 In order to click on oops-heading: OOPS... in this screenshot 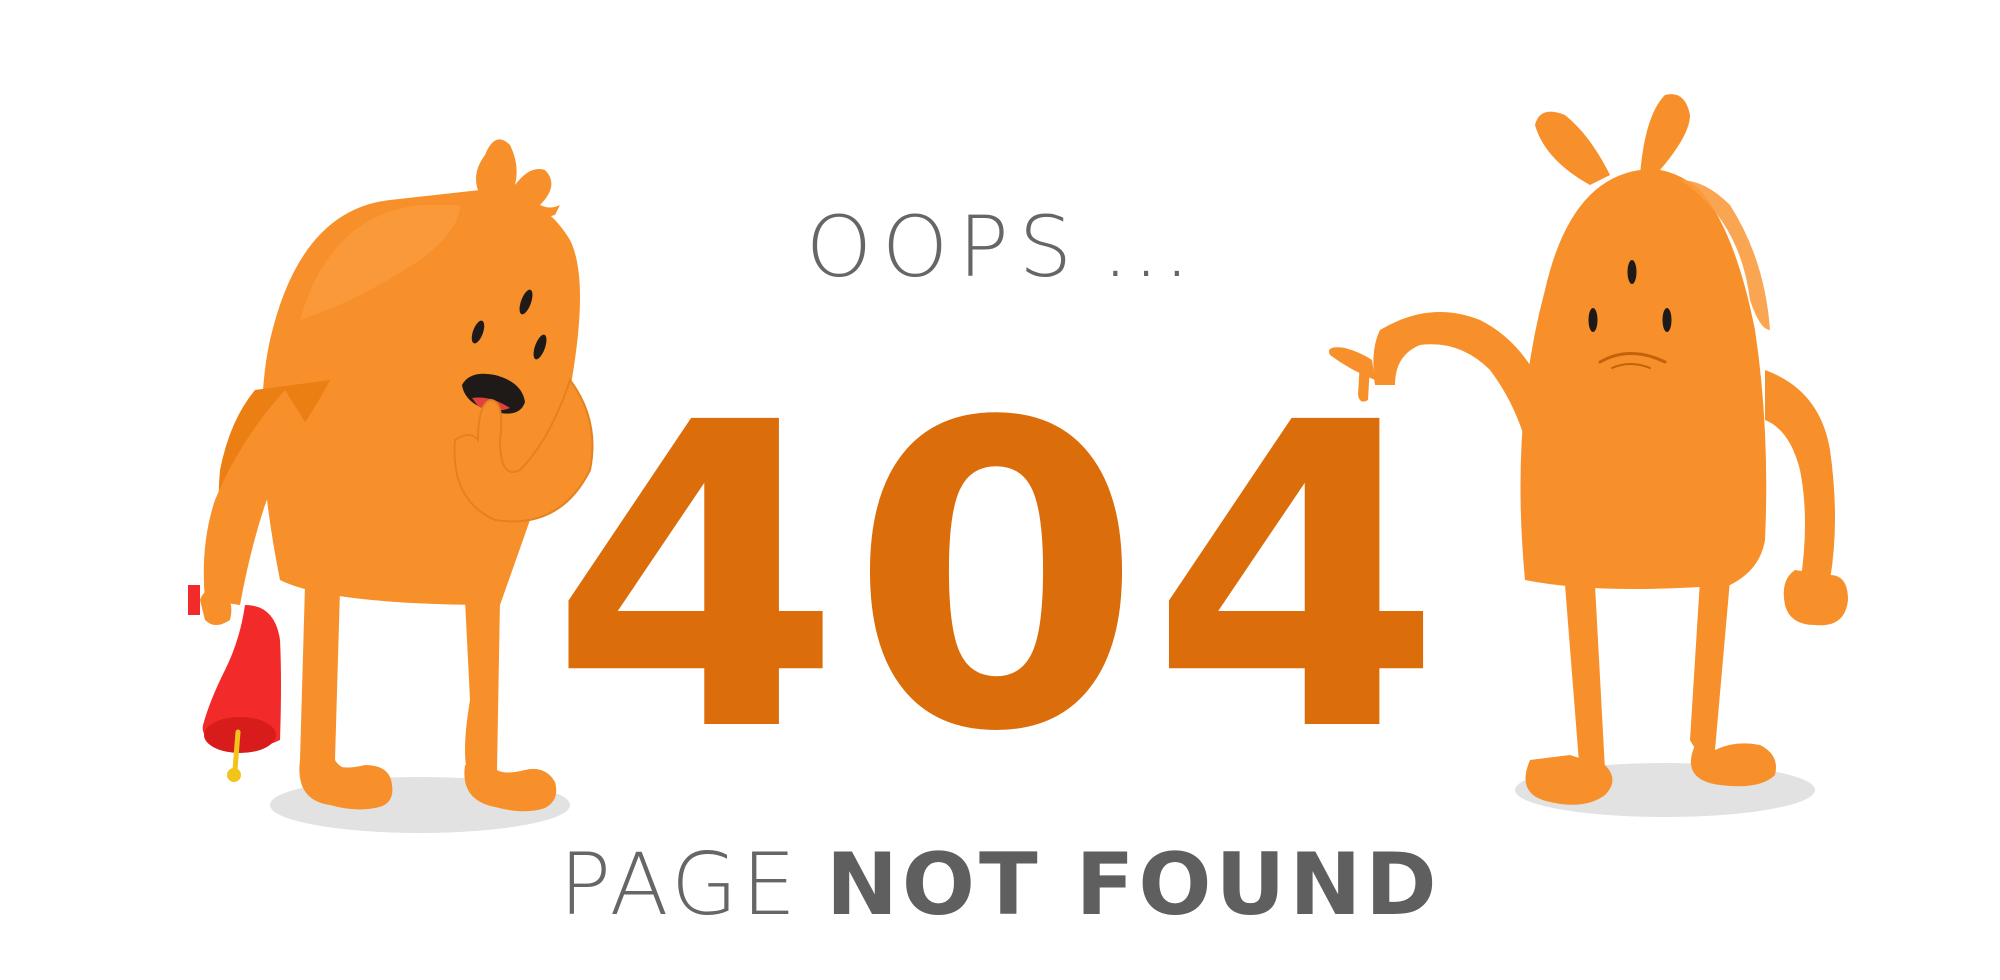, I will do `click(1000, 247)`.